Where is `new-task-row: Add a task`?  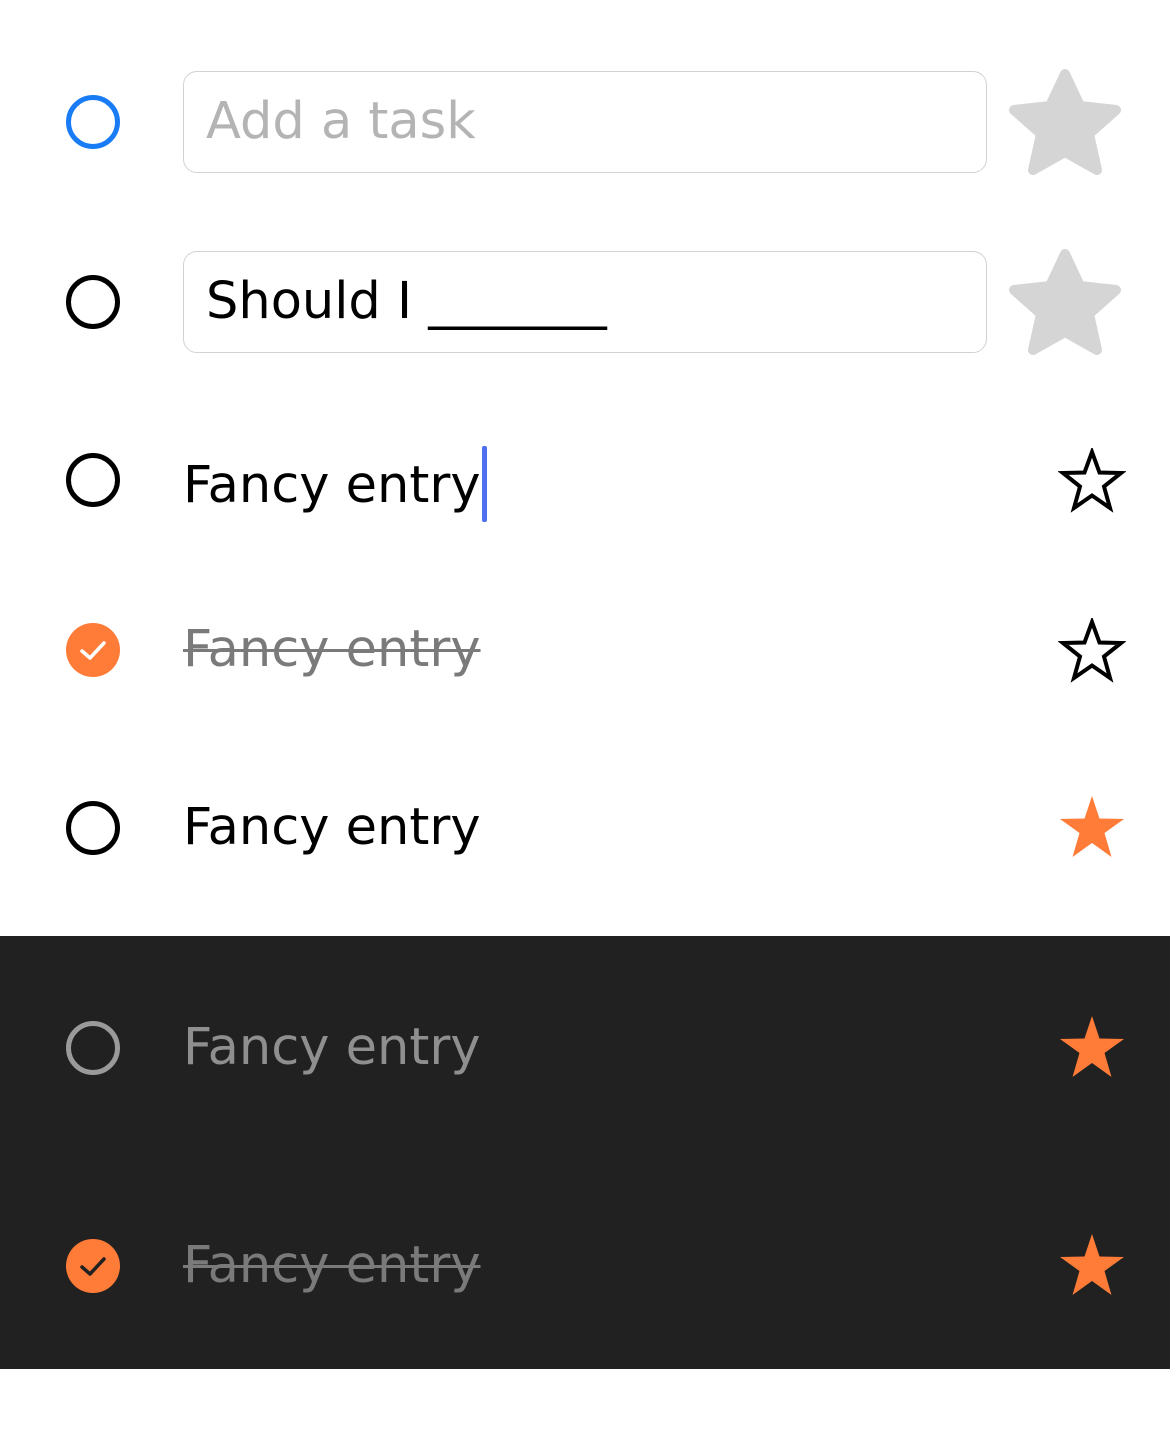
new-task-row: Add a task is located at coordinates (585, 122).